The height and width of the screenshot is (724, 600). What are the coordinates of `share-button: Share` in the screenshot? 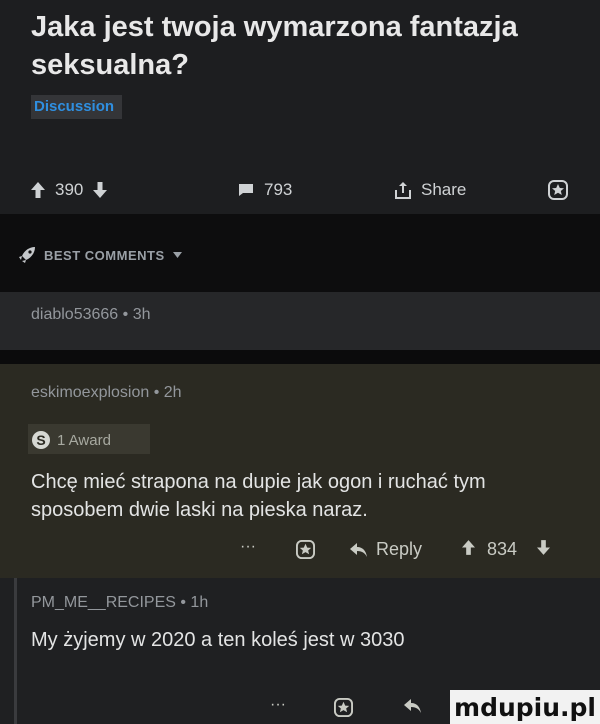 It's located at (430, 190).